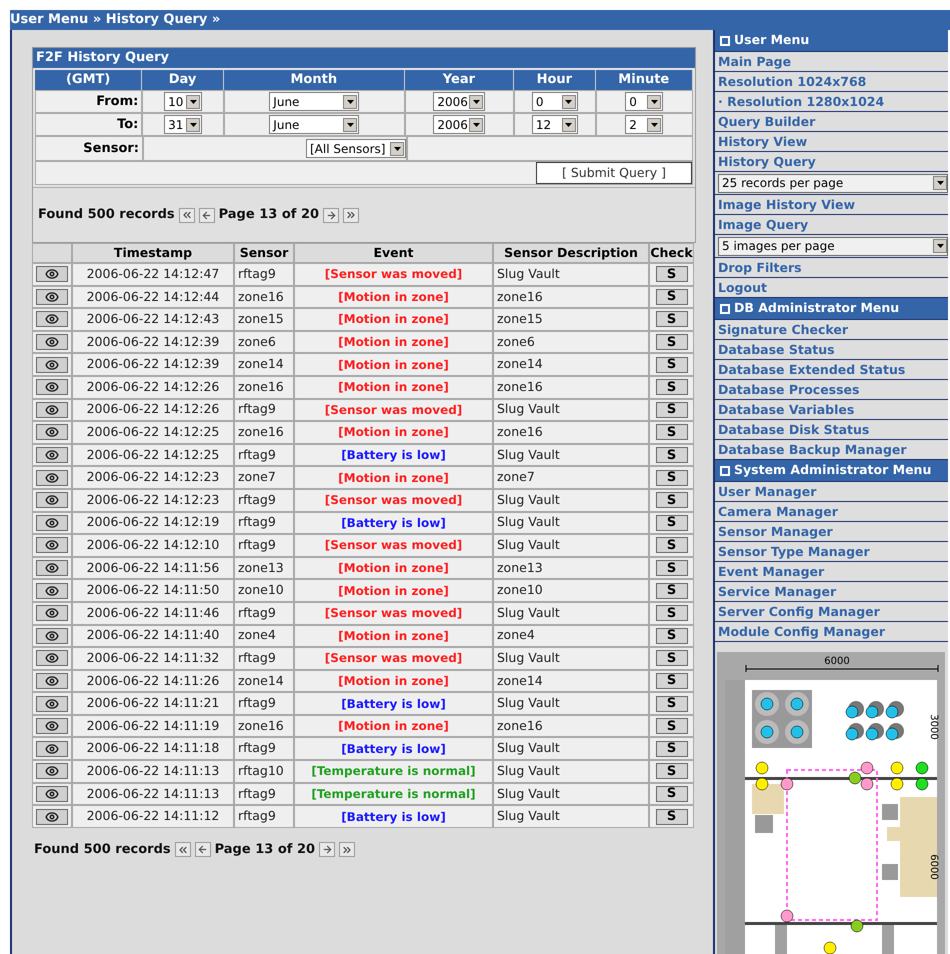  Describe the element at coordinates (614, 173) in the screenshot. I see `submit-query-button: [ Submit Query ]` at that location.